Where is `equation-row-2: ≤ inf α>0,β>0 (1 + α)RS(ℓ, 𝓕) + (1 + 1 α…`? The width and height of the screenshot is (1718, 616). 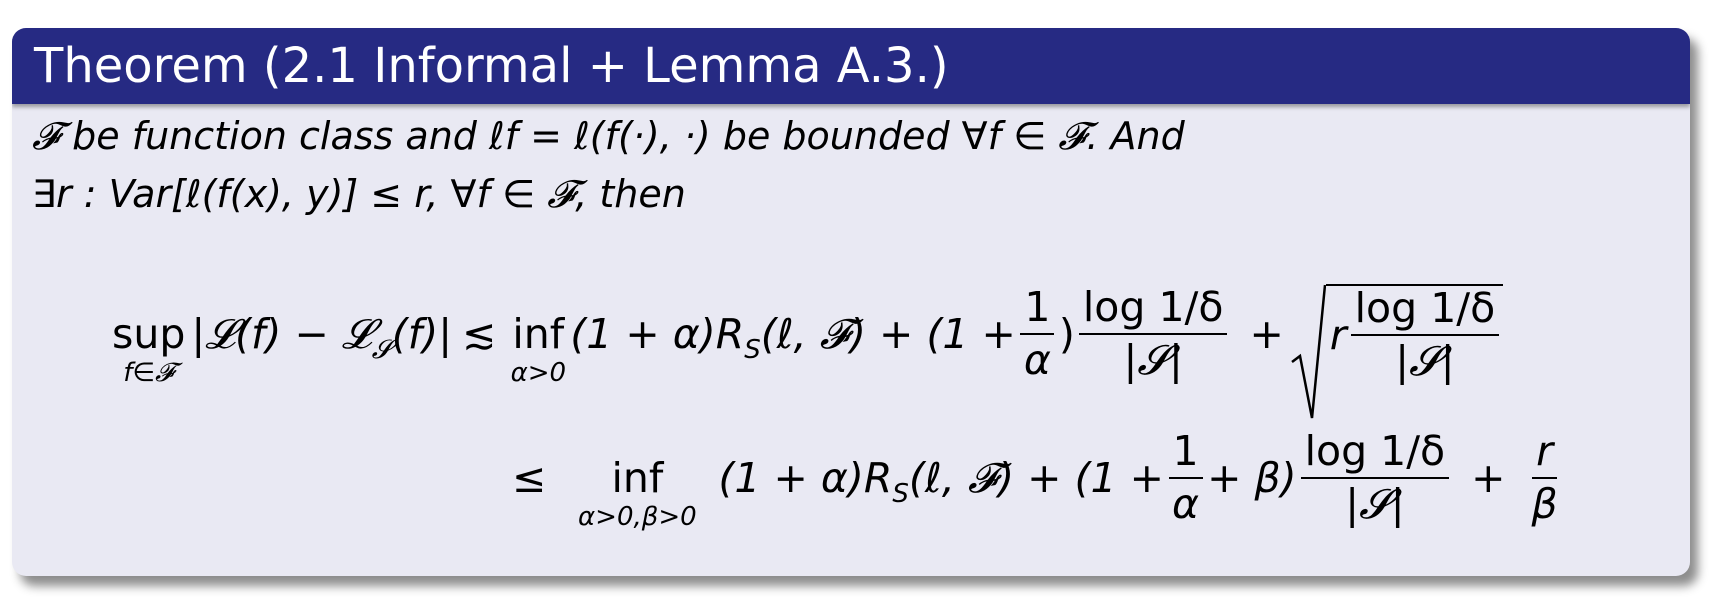
equation-row-2: ≤ inf α>0,β>0 (1 + α)RS(ℓ, 𝓕) + (1 + 1 α… is located at coordinates (1039, 478).